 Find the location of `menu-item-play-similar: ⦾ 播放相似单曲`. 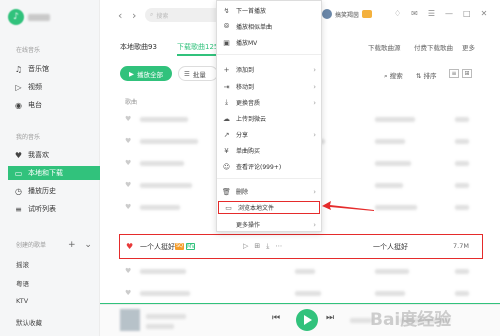

menu-item-play-similar: ⦾ 播放相似单曲 is located at coordinates (269, 26).